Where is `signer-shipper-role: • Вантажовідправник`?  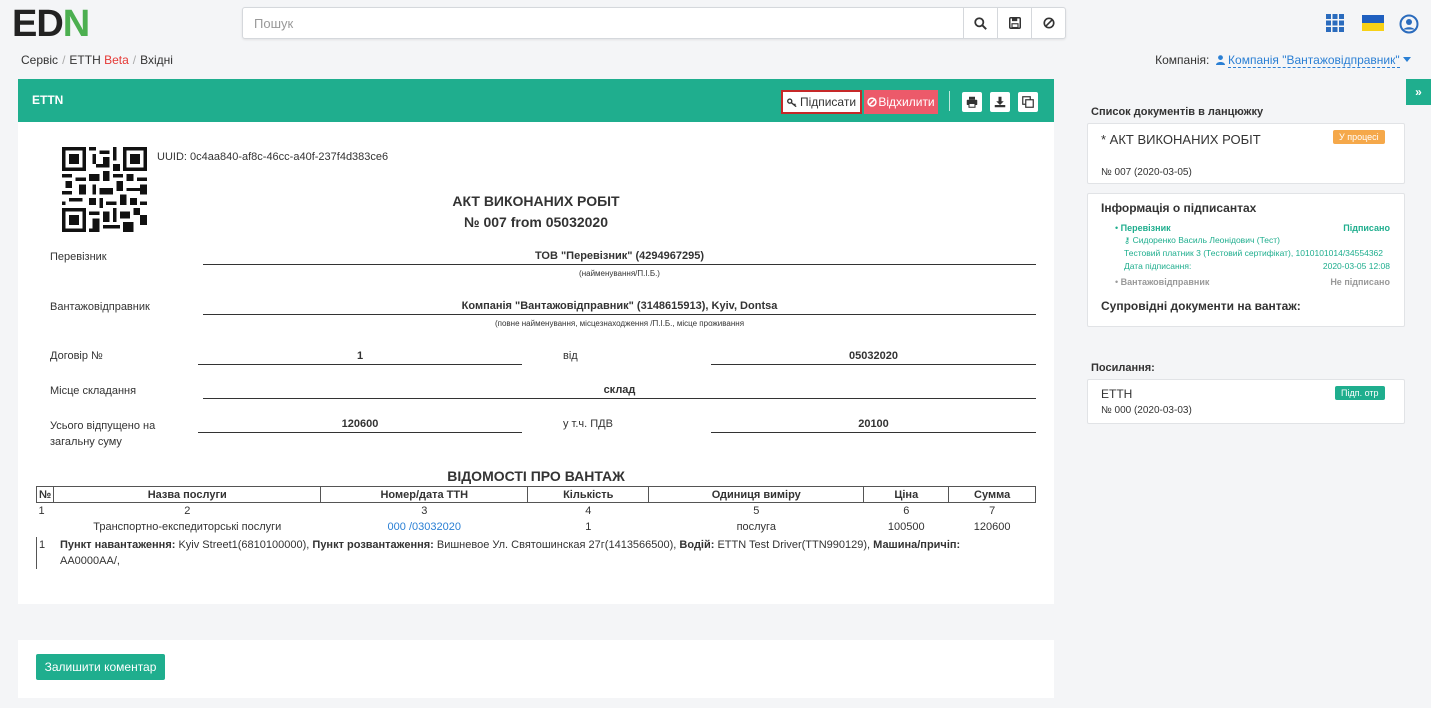 signer-shipper-role: • Вантажовідправник is located at coordinates (1162, 282).